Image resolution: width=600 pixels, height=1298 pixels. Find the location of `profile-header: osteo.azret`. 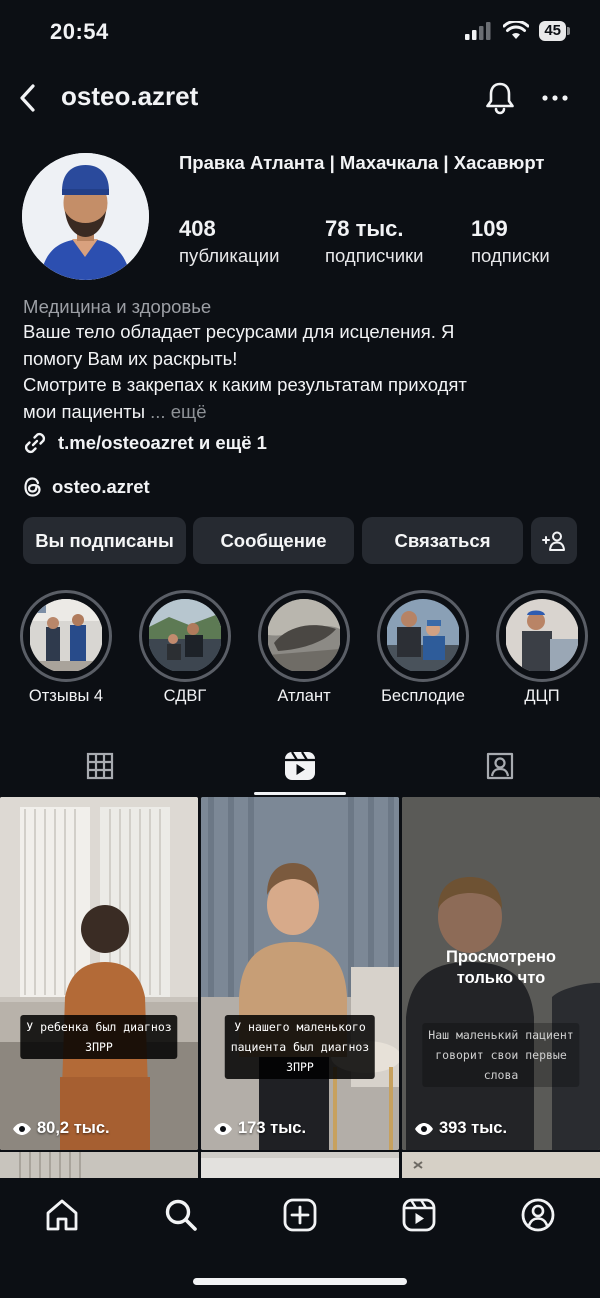

profile-header: osteo.azret is located at coordinates (300, 97).